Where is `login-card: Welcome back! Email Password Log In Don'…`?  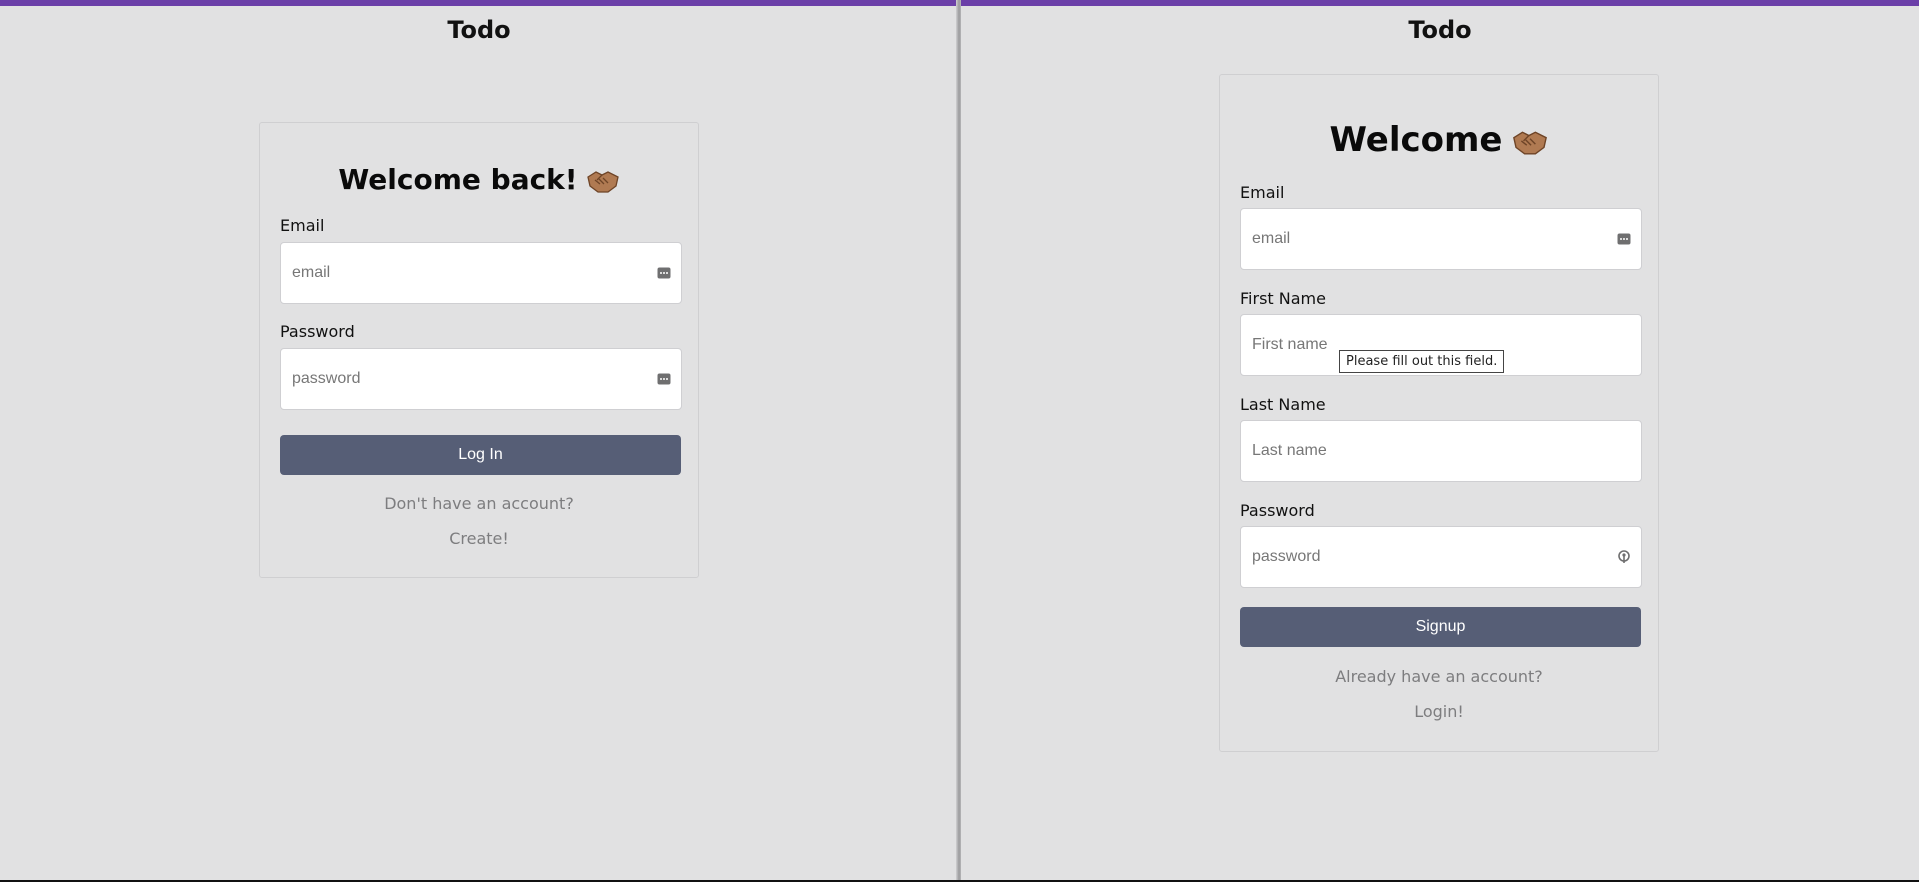
login-card: Welcome back! Email Password Log In Don'… is located at coordinates (479, 350).